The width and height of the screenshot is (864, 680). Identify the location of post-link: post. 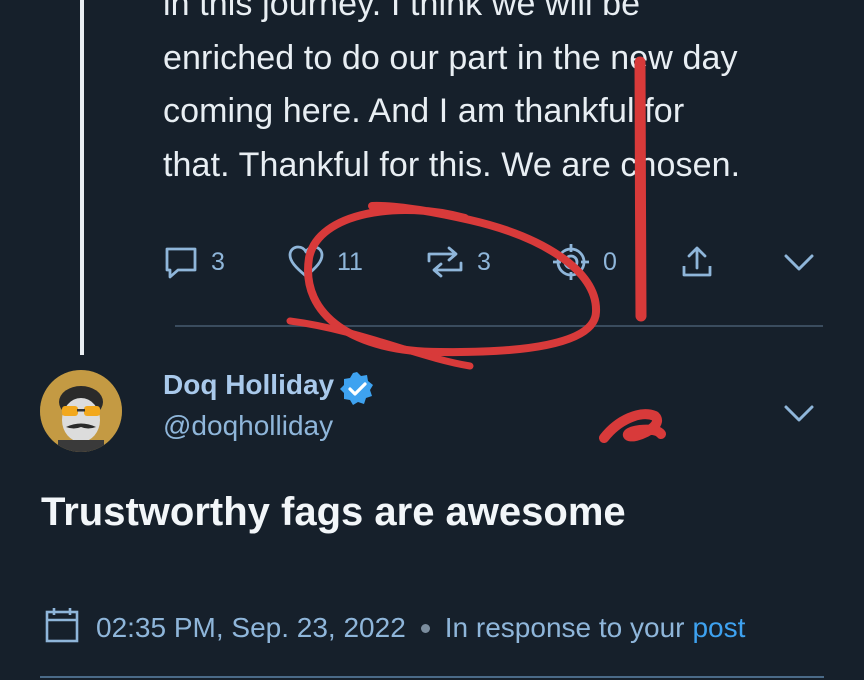
(718, 628).